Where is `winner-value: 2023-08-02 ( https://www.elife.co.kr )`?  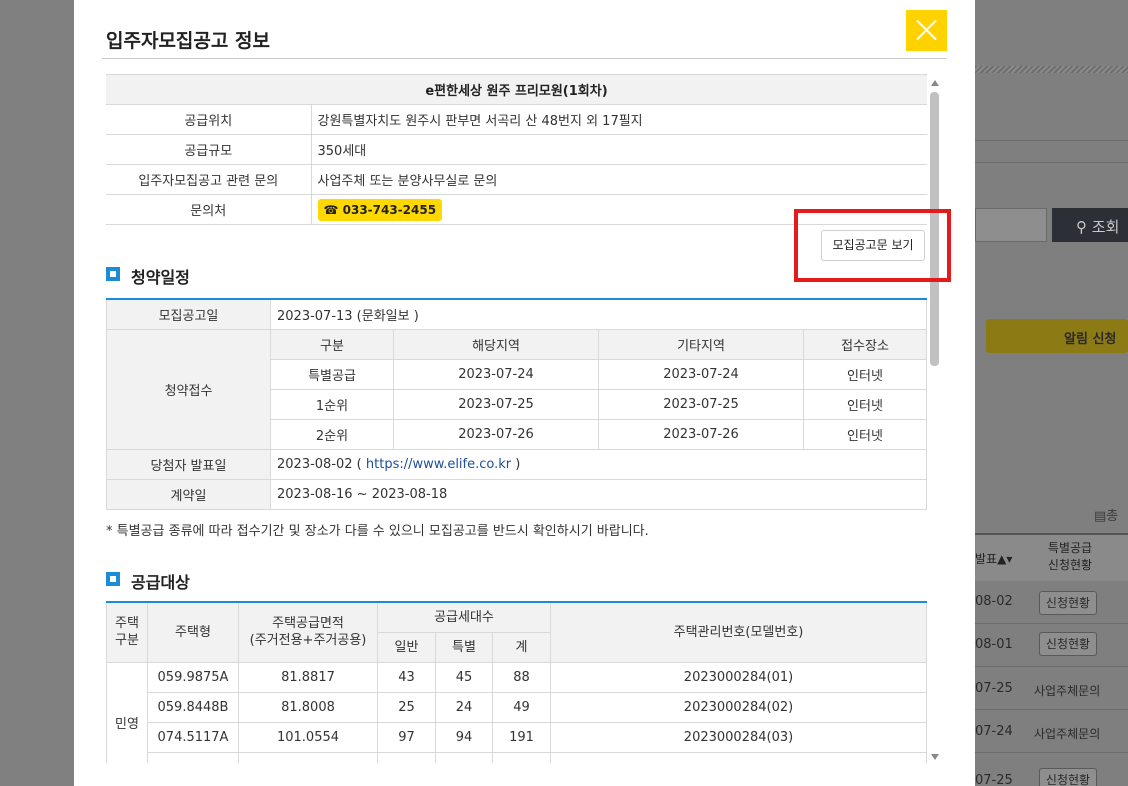 winner-value: 2023-08-02 ( https://www.elife.co.kr ) is located at coordinates (598, 464).